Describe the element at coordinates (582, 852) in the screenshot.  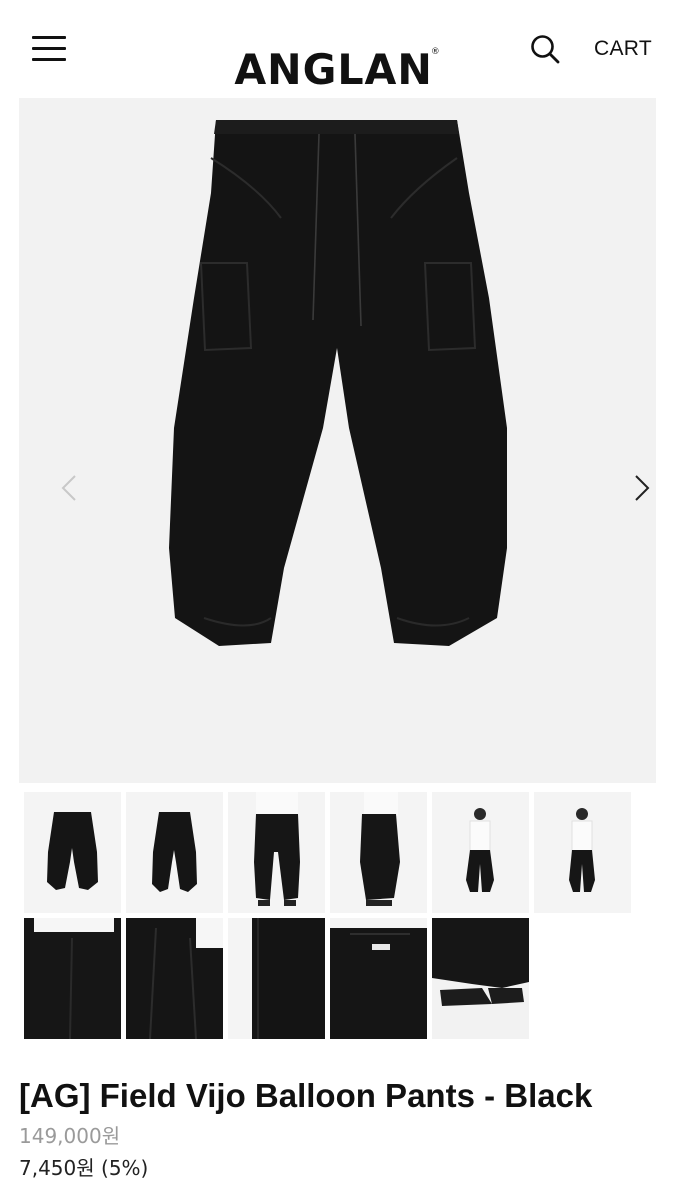
I see `thumbnail-model-full-back` at that location.